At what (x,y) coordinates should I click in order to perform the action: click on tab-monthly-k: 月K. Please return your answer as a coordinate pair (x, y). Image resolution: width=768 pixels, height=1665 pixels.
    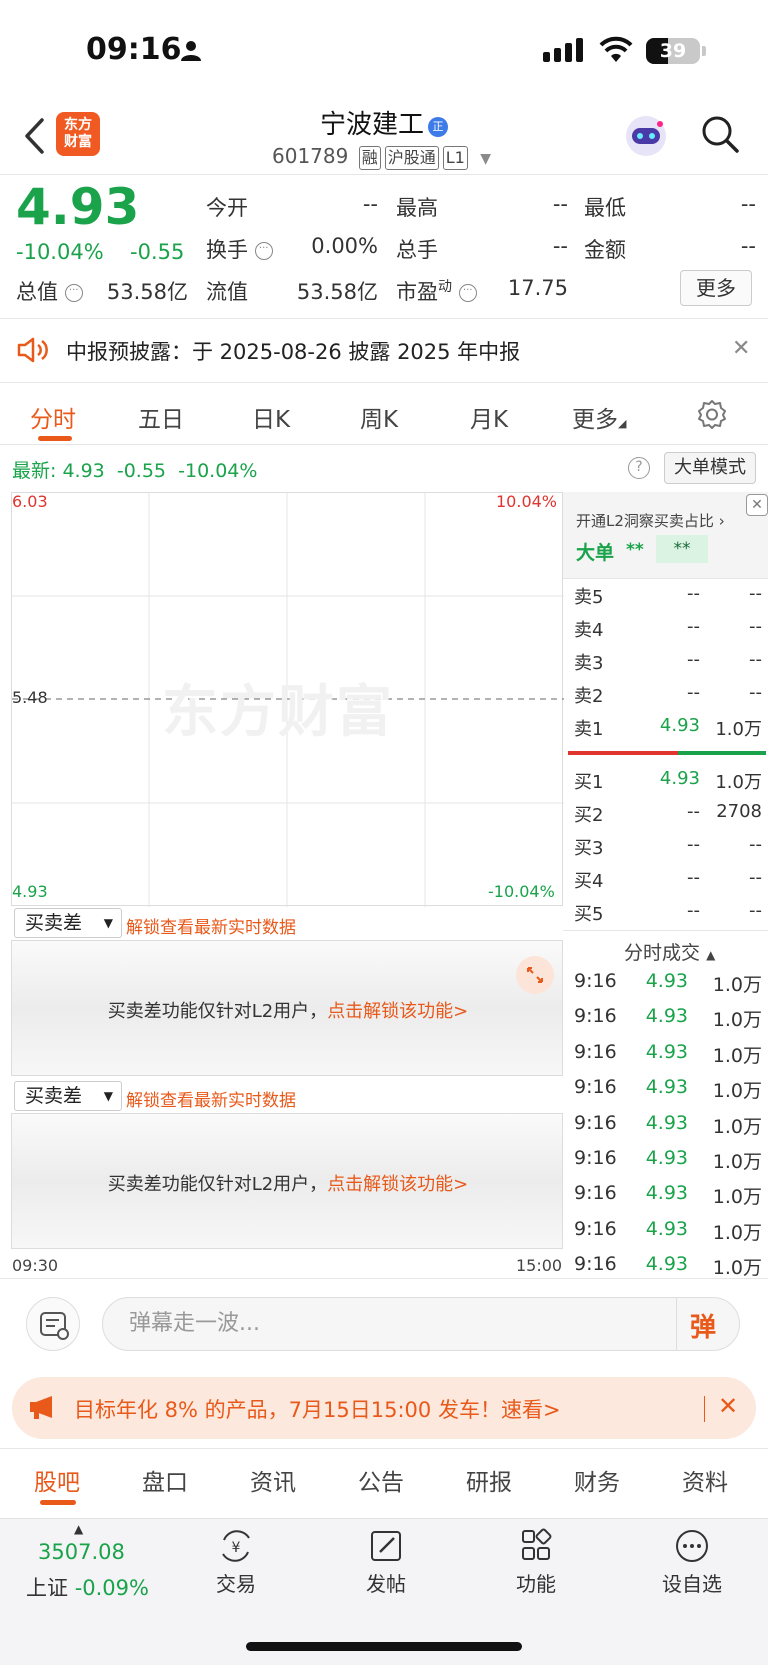
    Looking at the image, I should click on (489, 417).